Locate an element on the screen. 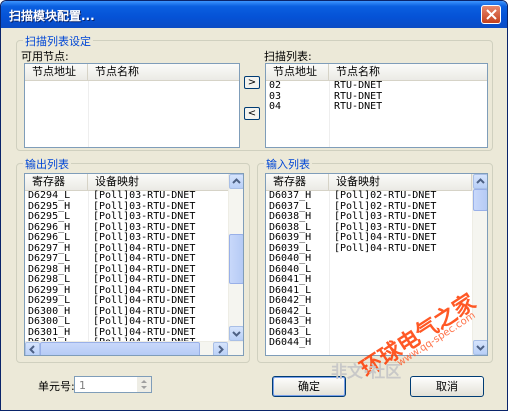 The width and height of the screenshot is (508, 411). chevron-right-icon is located at coordinates (221, 349).